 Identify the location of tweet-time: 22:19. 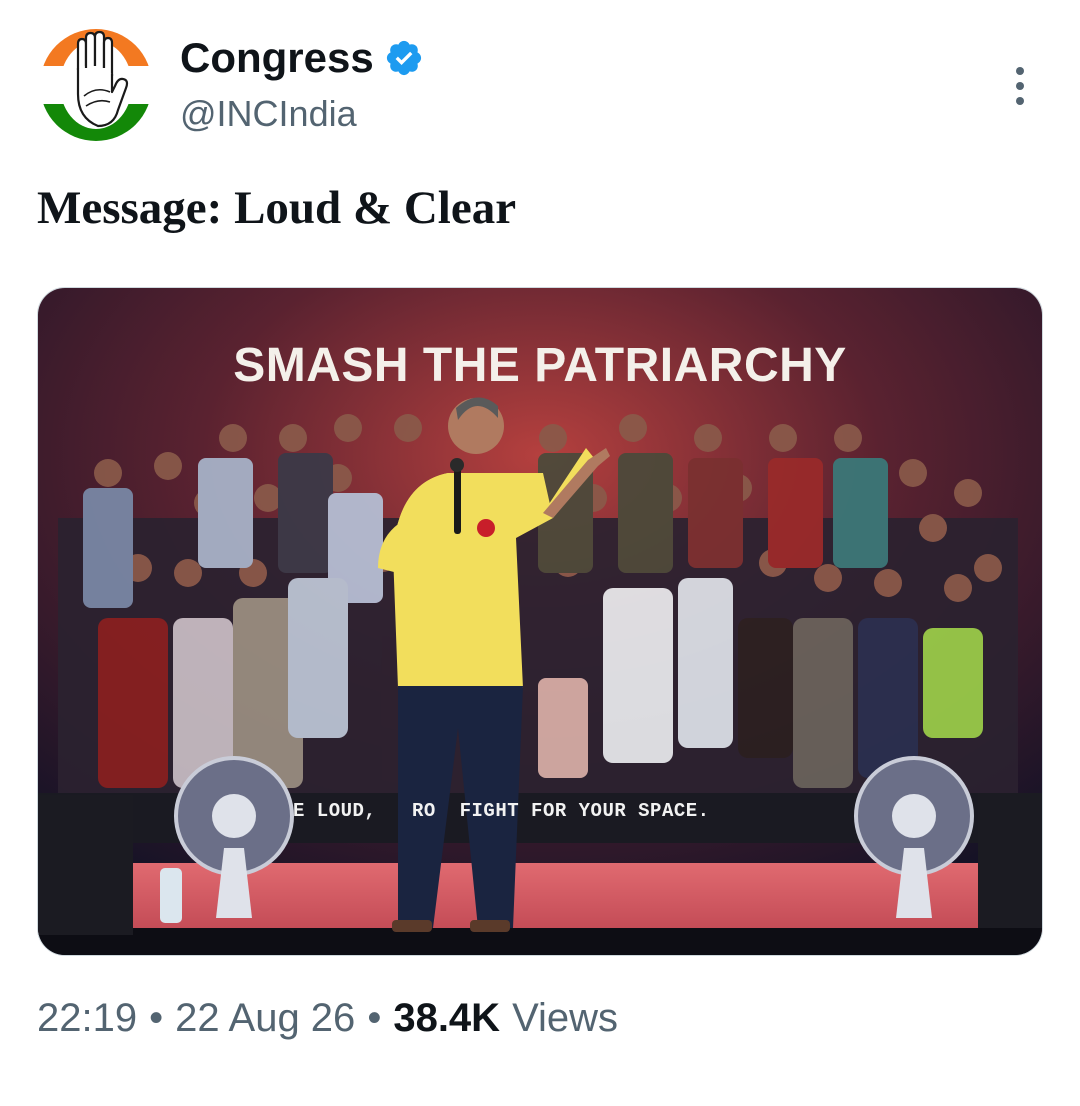
(87, 1018).